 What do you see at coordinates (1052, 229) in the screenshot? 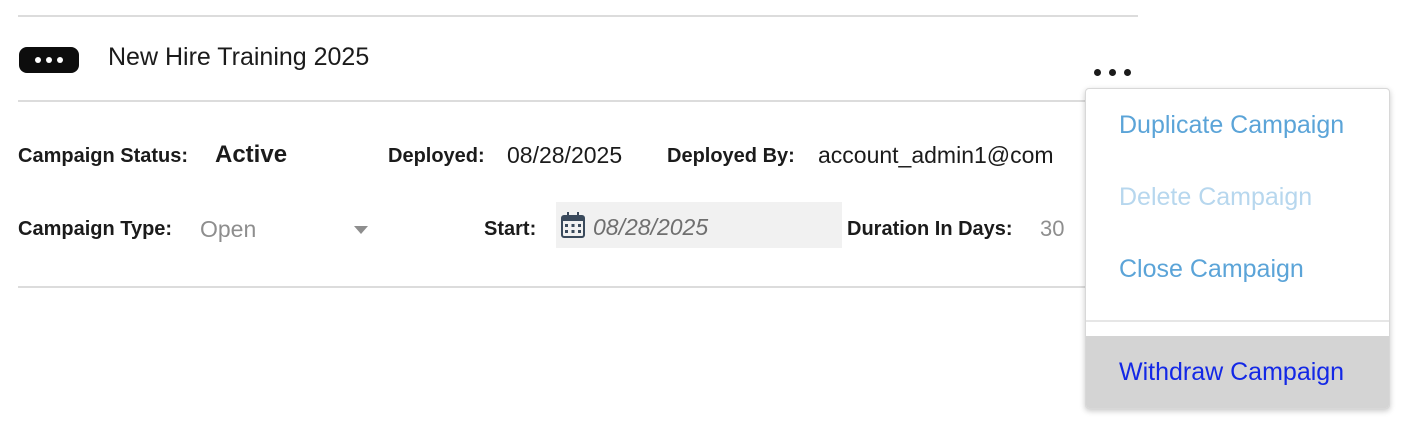
I see `duration-value: 30` at bounding box center [1052, 229].